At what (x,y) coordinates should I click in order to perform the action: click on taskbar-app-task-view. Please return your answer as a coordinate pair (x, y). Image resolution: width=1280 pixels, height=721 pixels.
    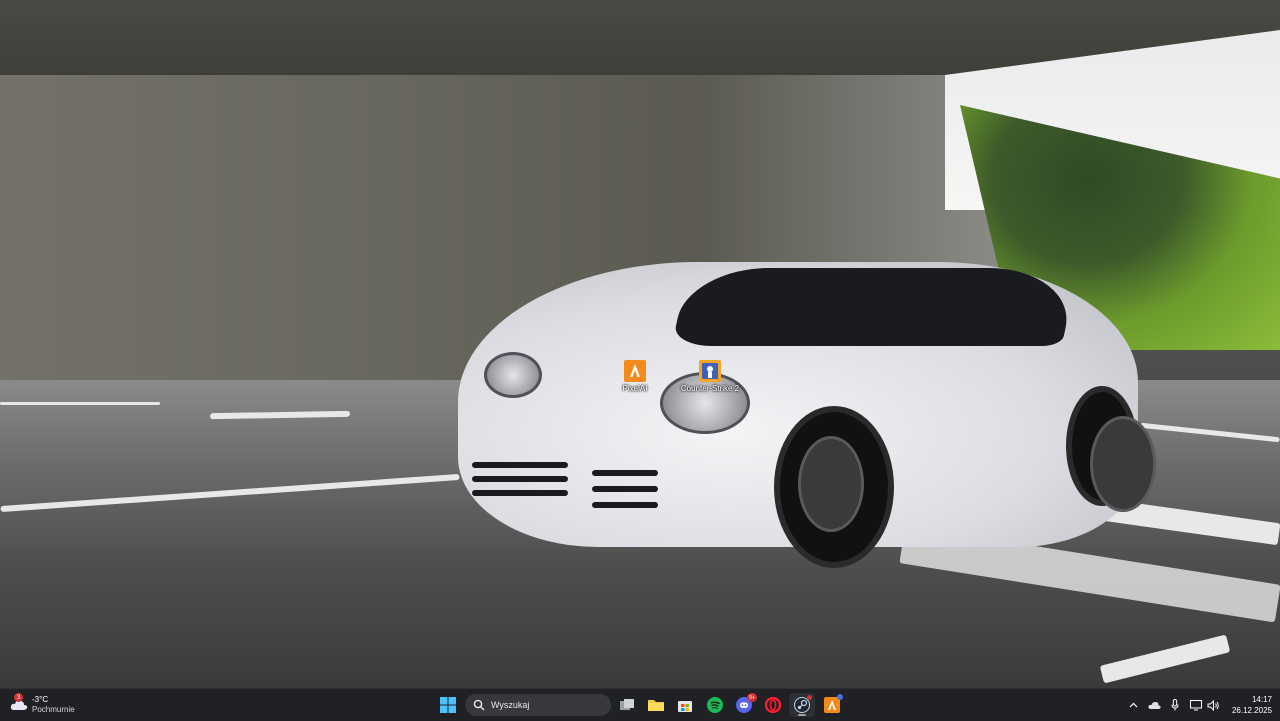
    Looking at the image, I should click on (627, 705).